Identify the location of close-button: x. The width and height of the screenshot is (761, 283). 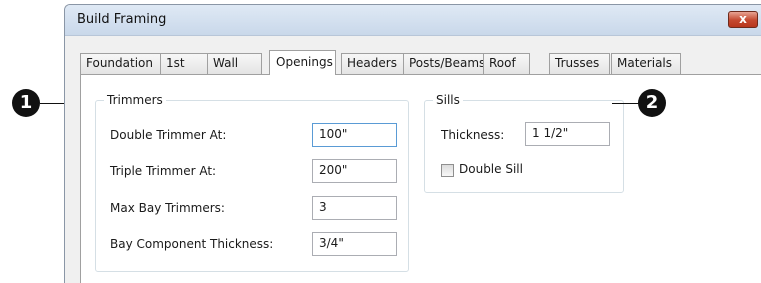
(743, 19).